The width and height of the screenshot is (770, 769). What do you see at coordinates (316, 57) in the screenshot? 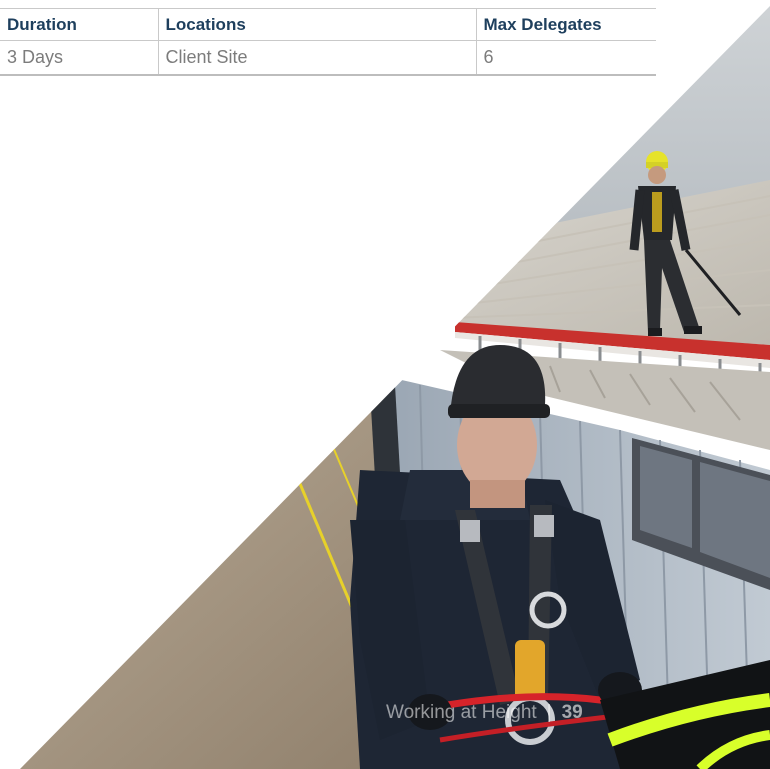
I see `cell-locations: Client Site` at bounding box center [316, 57].